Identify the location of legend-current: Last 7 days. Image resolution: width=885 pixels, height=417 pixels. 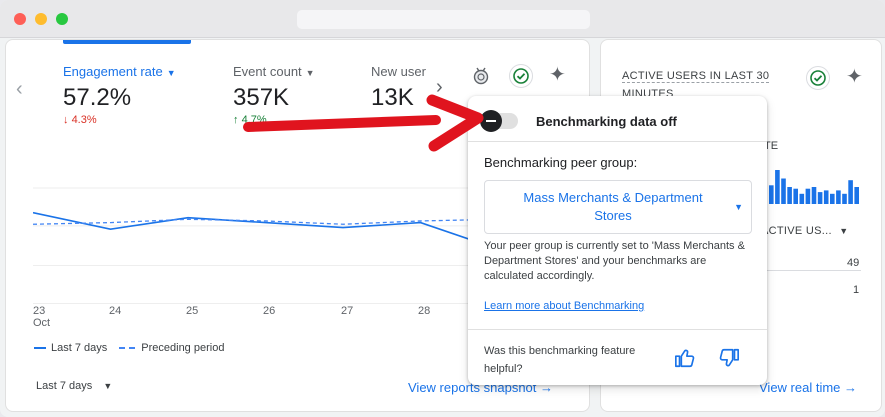
(79, 348).